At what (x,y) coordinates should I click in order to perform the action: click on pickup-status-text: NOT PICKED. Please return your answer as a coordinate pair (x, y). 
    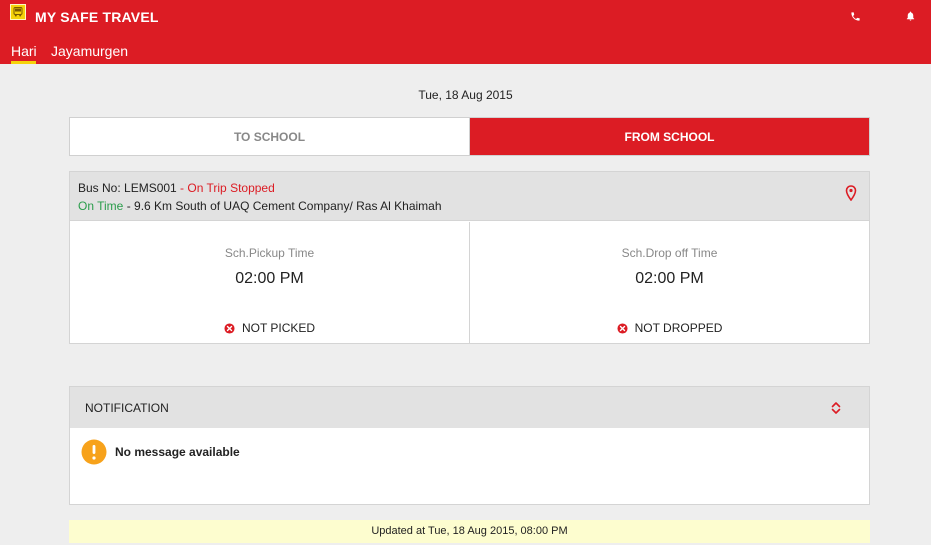
    Looking at the image, I should click on (278, 328).